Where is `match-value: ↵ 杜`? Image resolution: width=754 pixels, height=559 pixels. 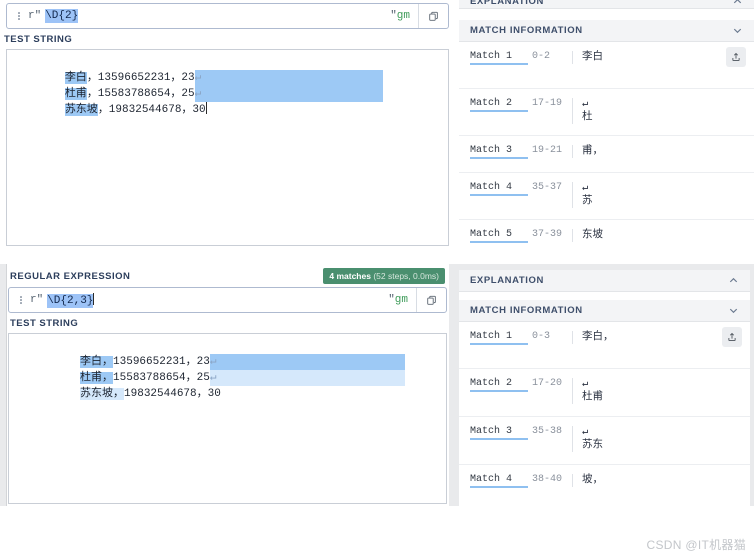 match-value: ↵ 杜 is located at coordinates (582, 111).